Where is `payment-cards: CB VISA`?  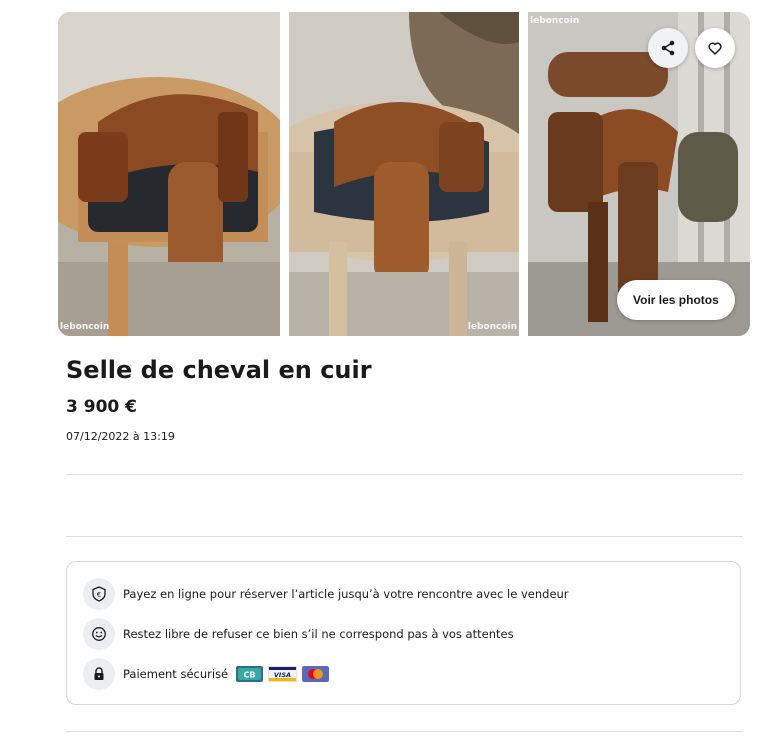 payment-cards: CB VISA is located at coordinates (283, 674).